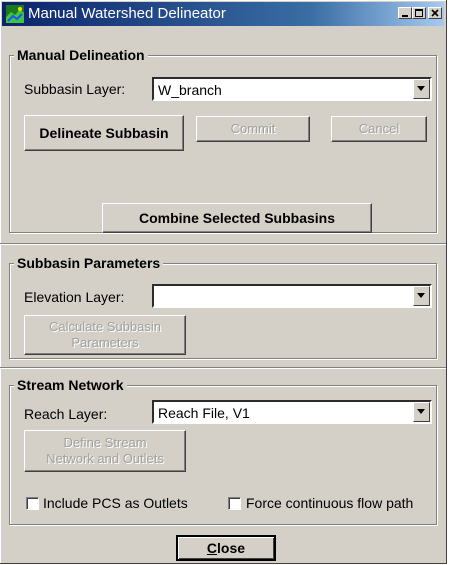 This screenshot has height=565, width=460. I want to click on close-icon, so click(435, 13).